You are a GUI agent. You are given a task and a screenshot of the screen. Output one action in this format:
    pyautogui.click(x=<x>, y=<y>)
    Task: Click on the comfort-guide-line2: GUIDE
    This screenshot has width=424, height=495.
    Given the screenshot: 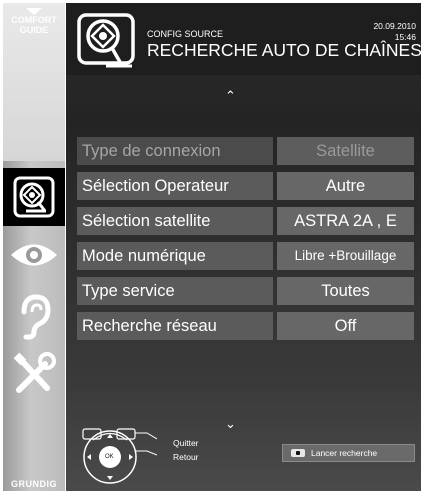 What is the action you would take?
    pyautogui.click(x=34, y=30)
    